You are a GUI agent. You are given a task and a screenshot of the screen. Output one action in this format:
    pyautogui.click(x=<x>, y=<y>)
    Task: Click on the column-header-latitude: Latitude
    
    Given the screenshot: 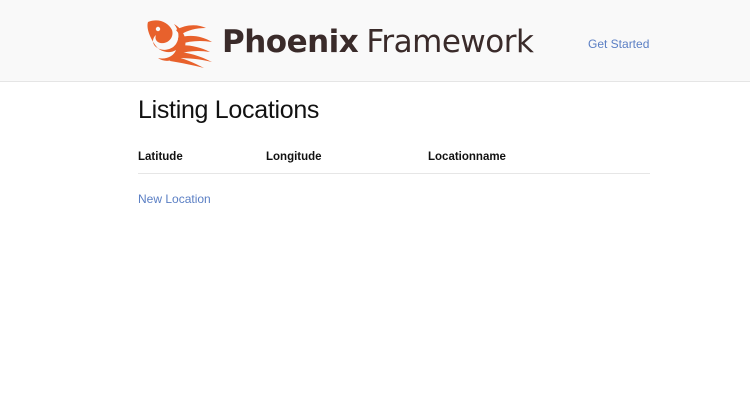 What is the action you would take?
    pyautogui.click(x=202, y=162)
    